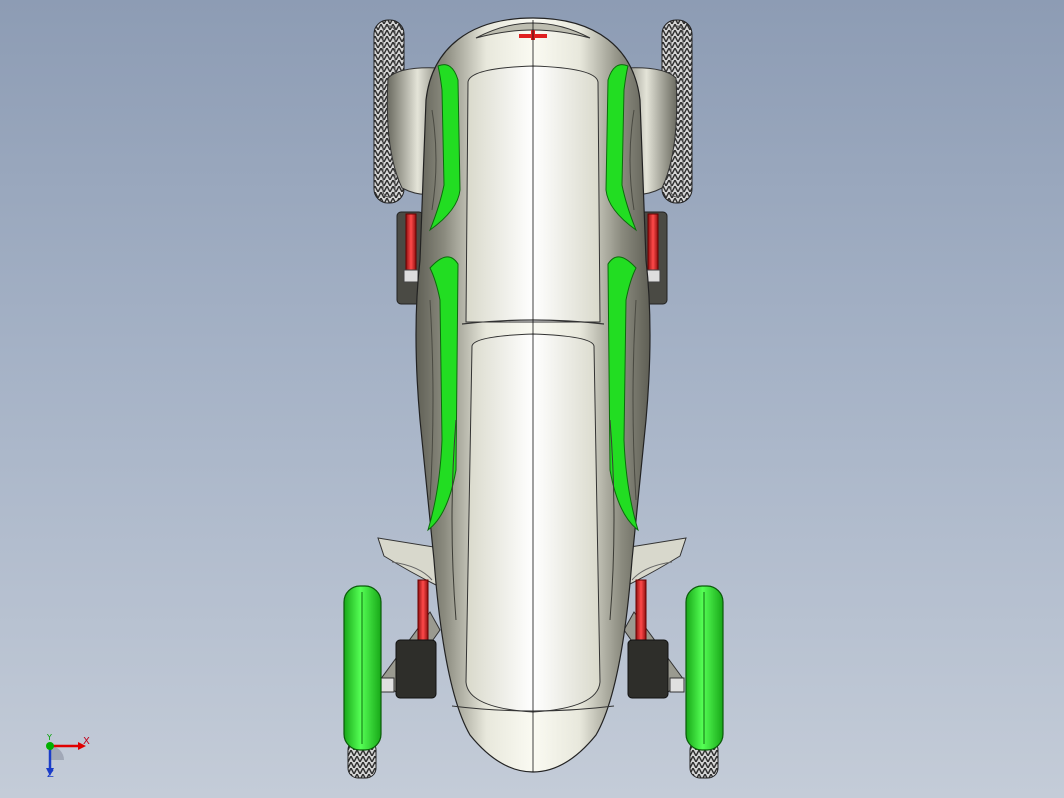 Image resolution: width=1064 pixels, height=798 pixels. I want to click on front-right-wheel, so click(704, 682).